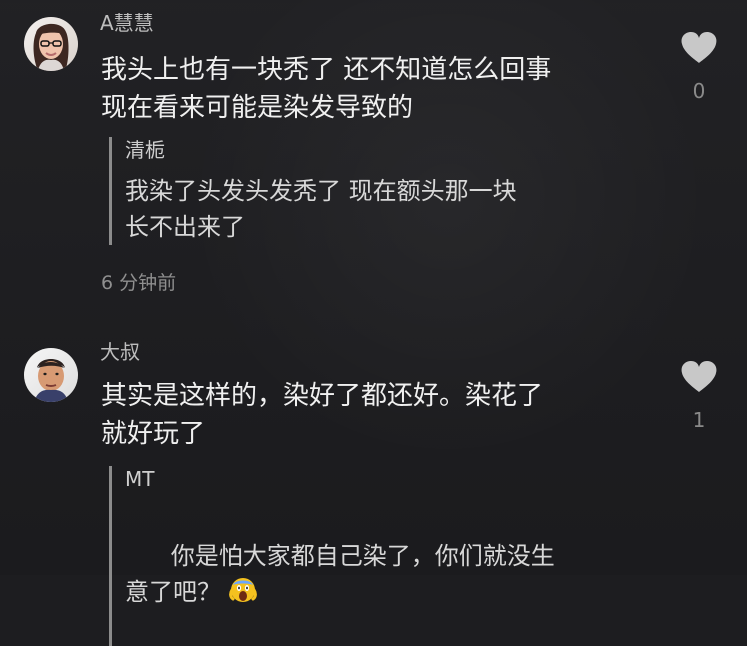  What do you see at coordinates (340, 574) in the screenshot?
I see `reply-text: 你是怕大家都自己染了，你们就没生 意了吧？` at bounding box center [340, 574].